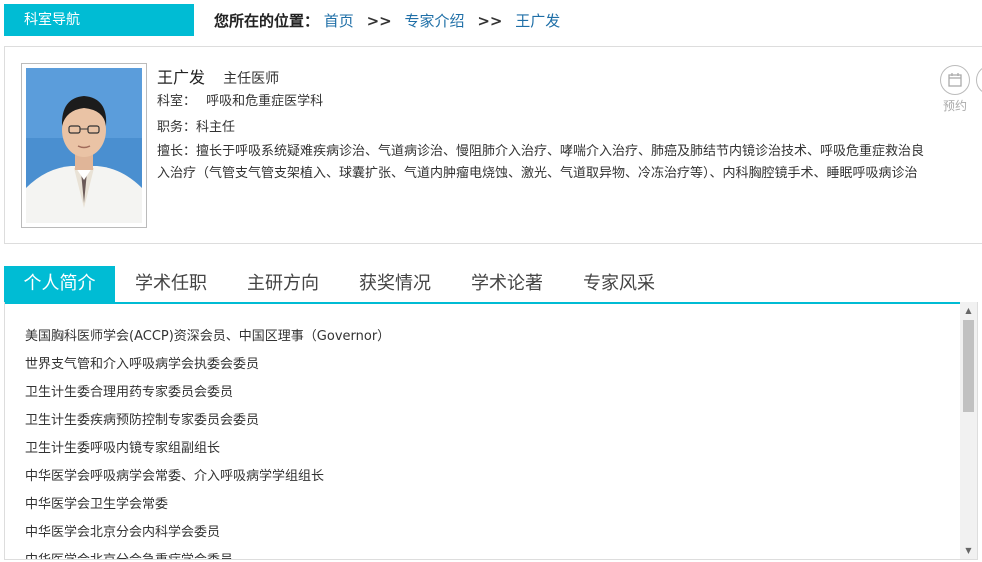 Image resolution: width=982 pixels, height=562 pixels. I want to click on list-item: 世界支气管和介入呼吸病学会执委会委员, so click(142, 364).